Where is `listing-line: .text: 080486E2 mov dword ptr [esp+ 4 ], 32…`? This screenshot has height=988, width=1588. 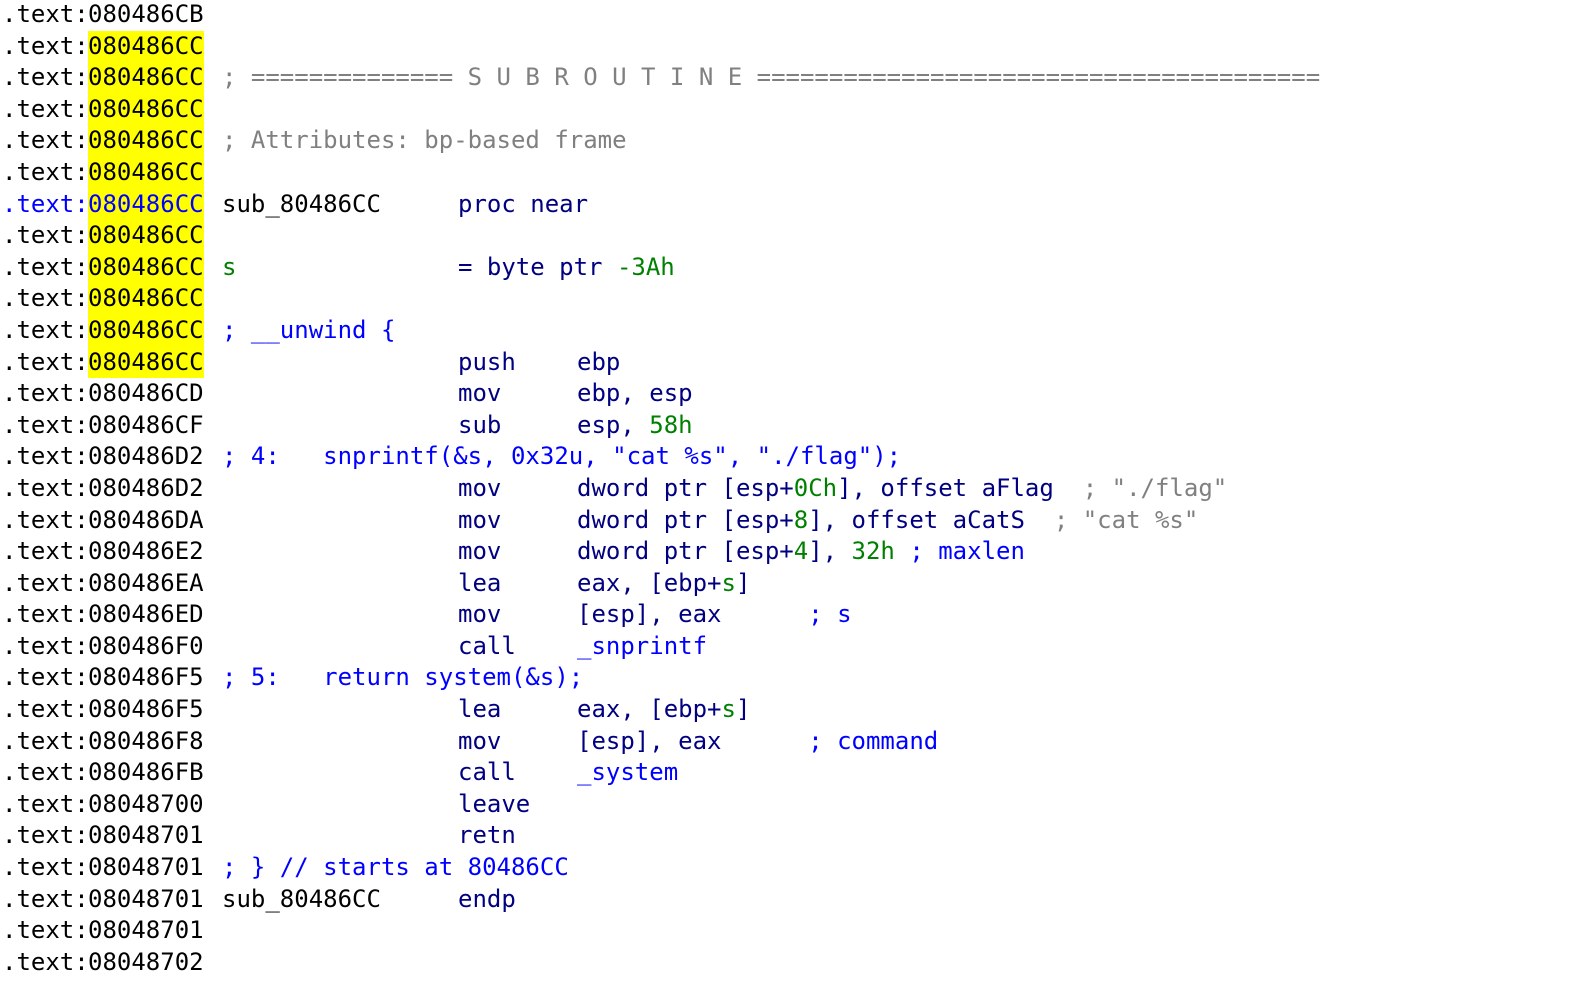 listing-line: .text: 080486E2 mov dword ptr [esp+ 4 ], 32… is located at coordinates (794, 552).